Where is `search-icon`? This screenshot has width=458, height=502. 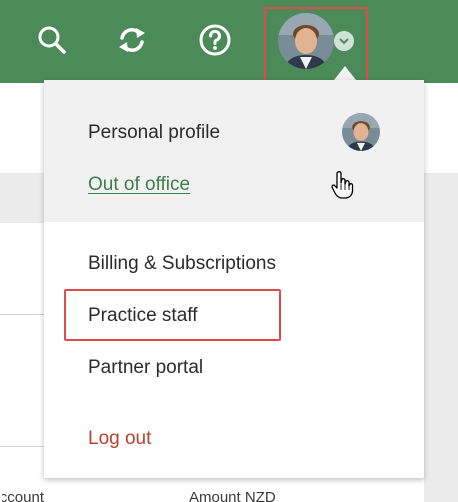 search-icon is located at coordinates (52, 40).